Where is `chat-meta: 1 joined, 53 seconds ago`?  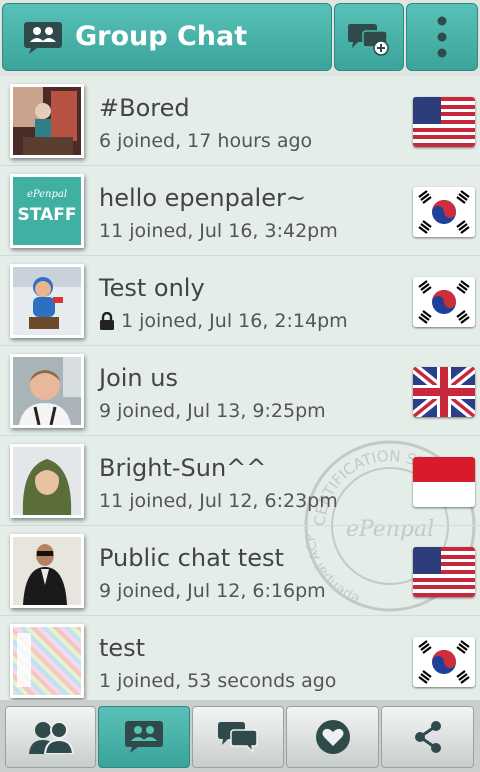
chat-meta: 1 joined, 53 seconds ago is located at coordinates (217, 681).